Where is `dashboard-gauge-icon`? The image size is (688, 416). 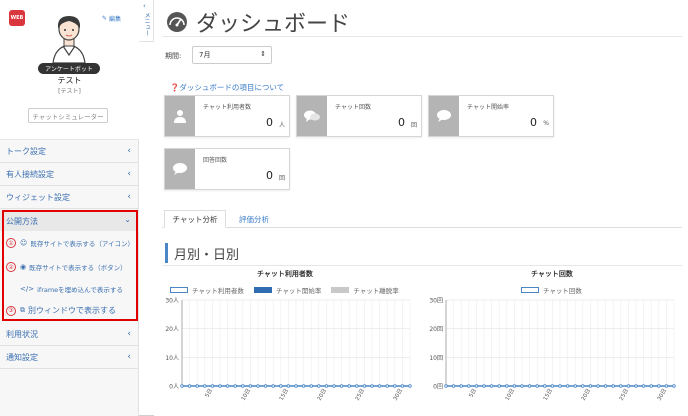
dashboard-gauge-icon is located at coordinates (177, 22).